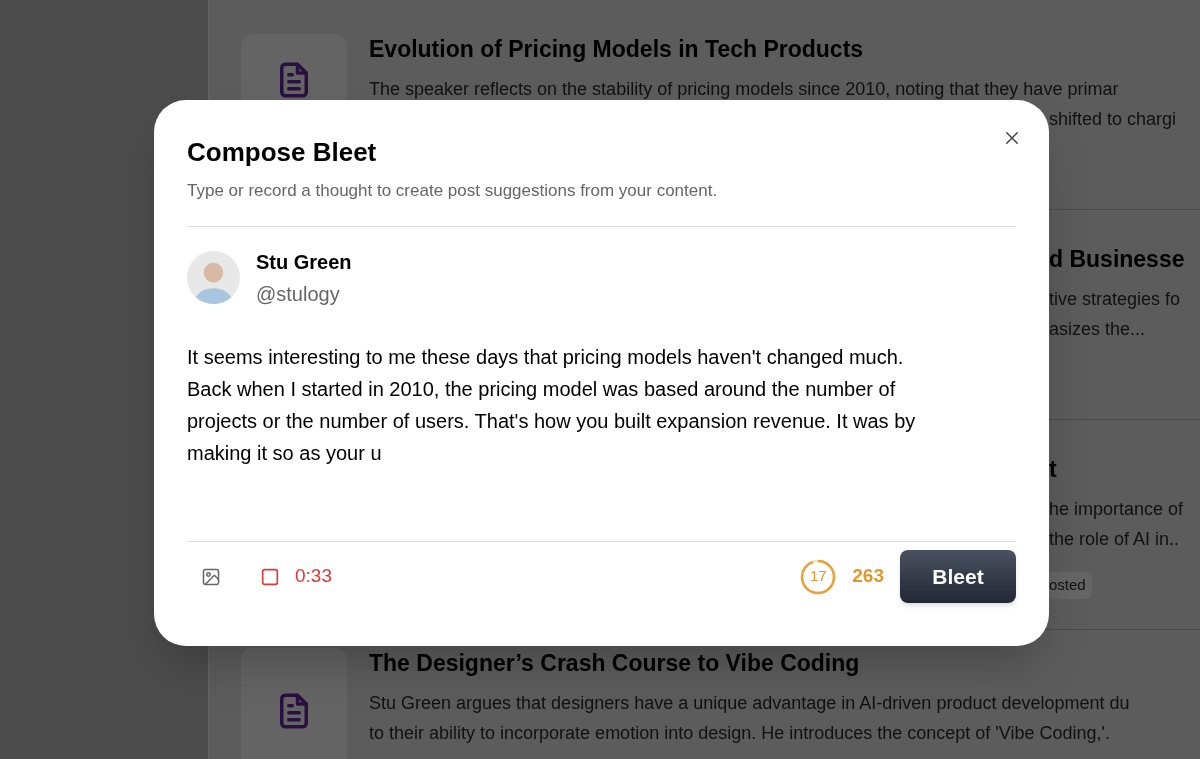  I want to click on author-name: Stu Green, so click(304, 262).